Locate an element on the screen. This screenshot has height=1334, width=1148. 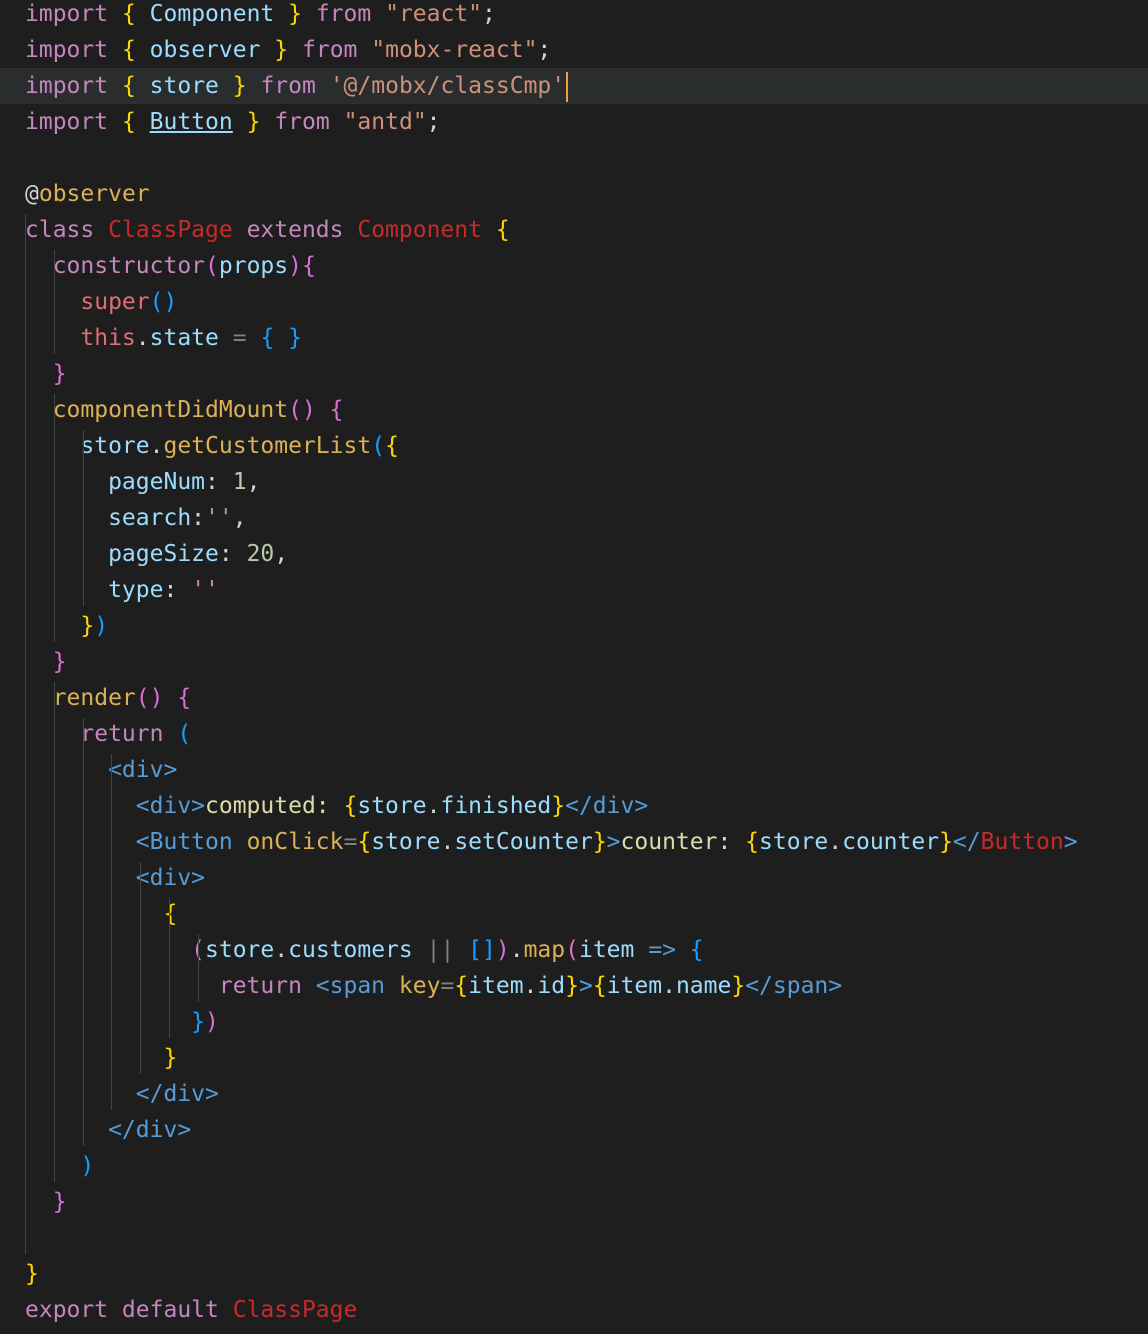
code-token: </ is located at coordinates (966, 842).